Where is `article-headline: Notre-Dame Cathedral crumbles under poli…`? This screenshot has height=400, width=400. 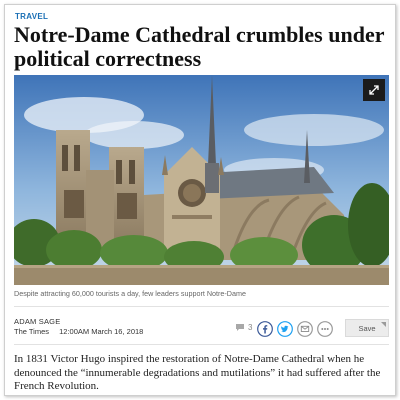 article-headline: Notre-Dame Cathedral crumbles under poli… is located at coordinates (199, 46).